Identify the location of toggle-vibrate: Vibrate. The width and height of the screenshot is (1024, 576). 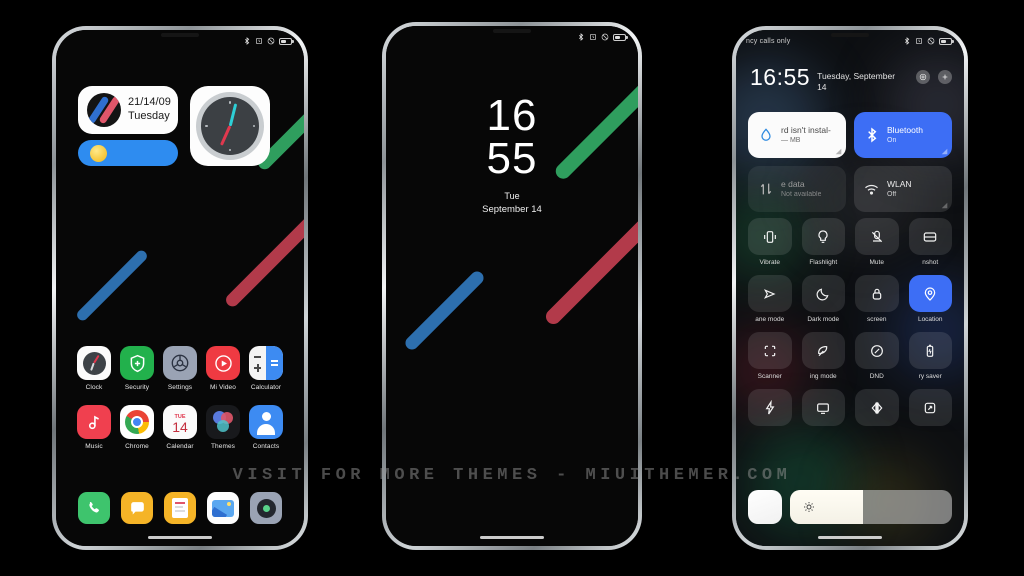
(770, 242).